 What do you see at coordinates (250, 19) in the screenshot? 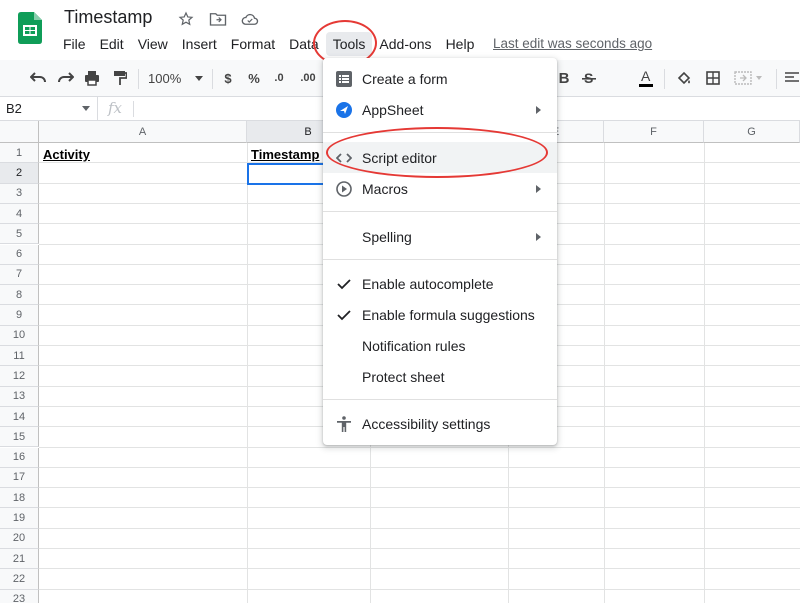
I see `cloud-saved-icon` at bounding box center [250, 19].